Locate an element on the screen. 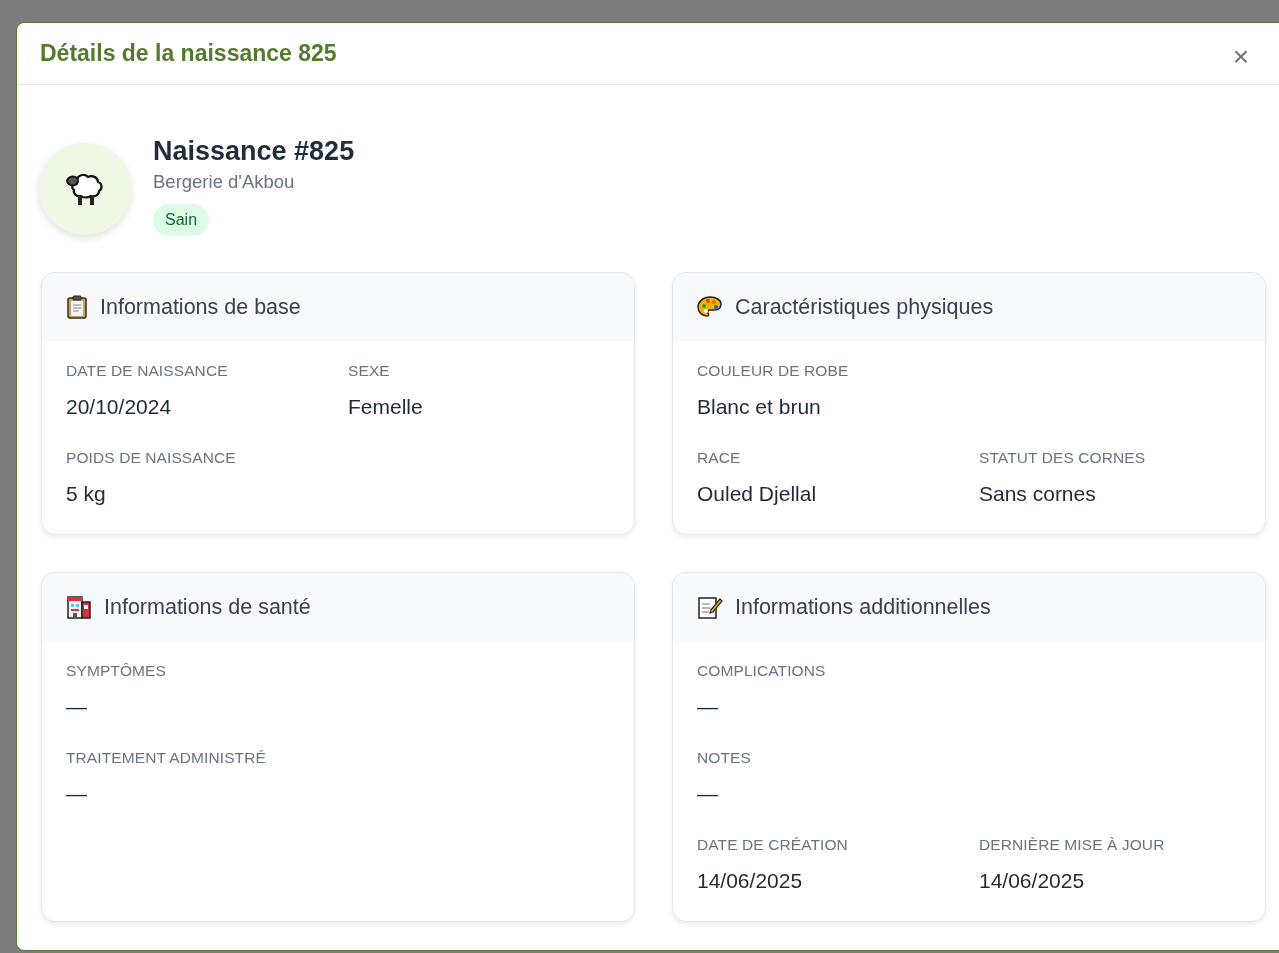 The height and width of the screenshot is (953, 1279). clipboard-icon is located at coordinates (77, 307).